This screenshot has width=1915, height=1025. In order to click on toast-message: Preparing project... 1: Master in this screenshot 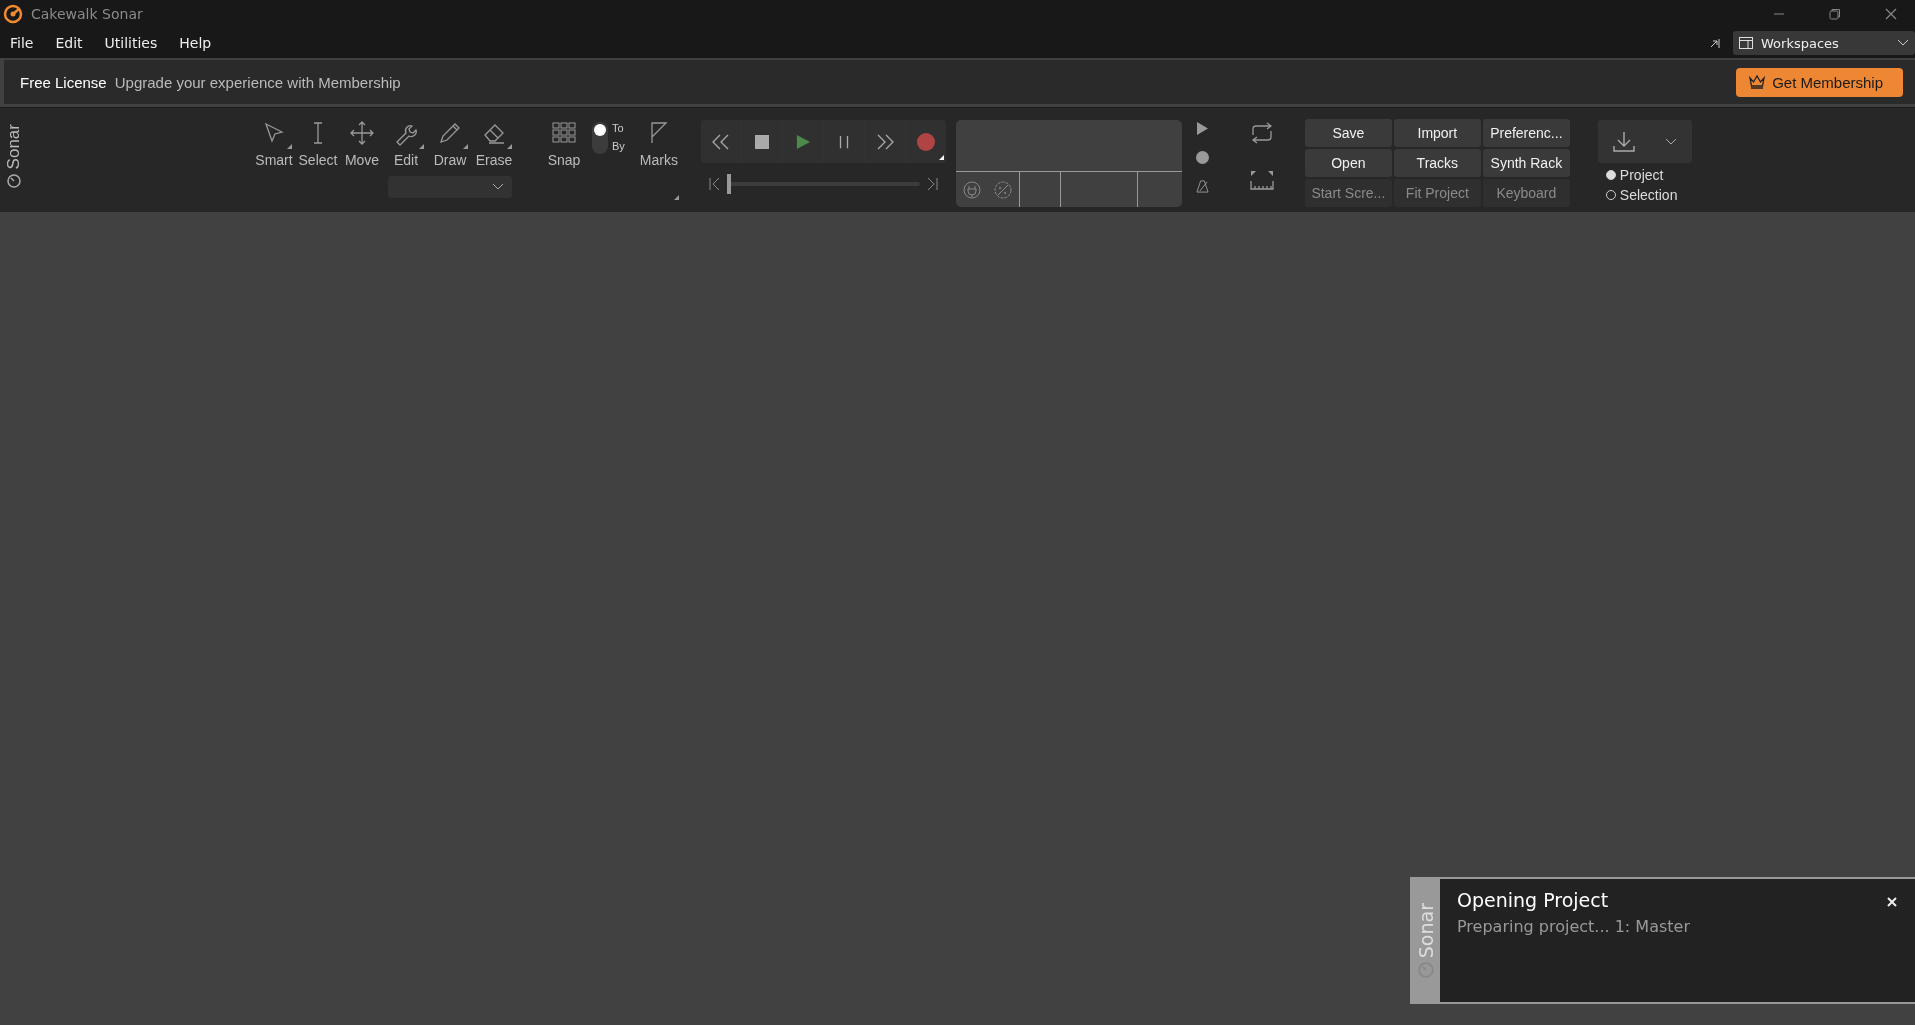, I will do `click(1573, 926)`.